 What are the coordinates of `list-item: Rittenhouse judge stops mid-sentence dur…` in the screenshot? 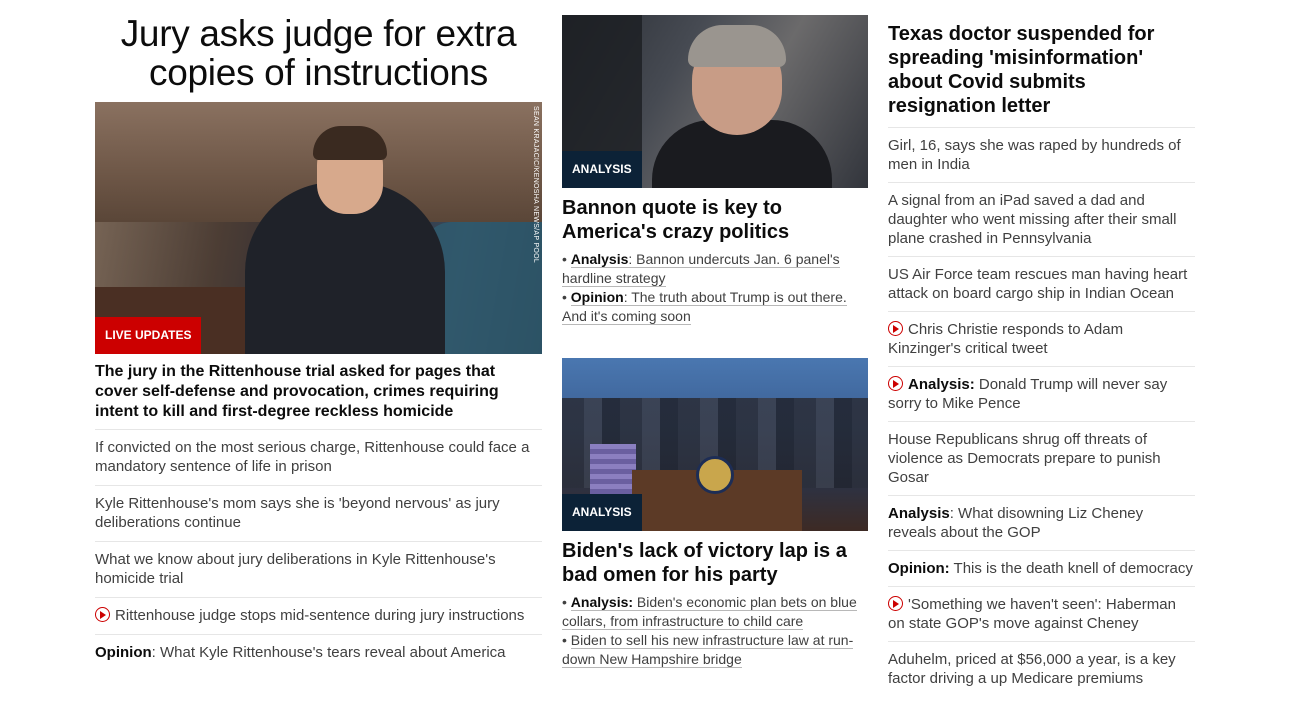 It's located at (318, 615).